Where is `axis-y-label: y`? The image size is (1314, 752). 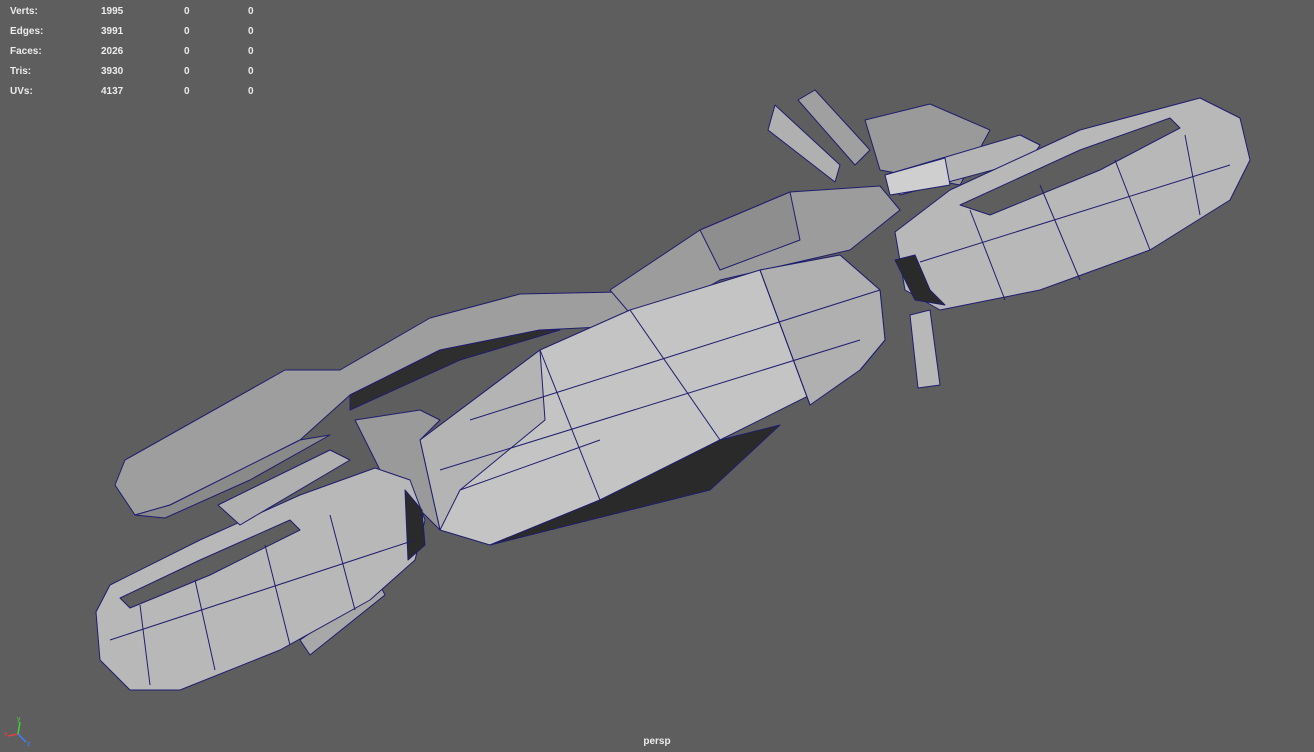
axis-y-label: y is located at coordinates (19, 719).